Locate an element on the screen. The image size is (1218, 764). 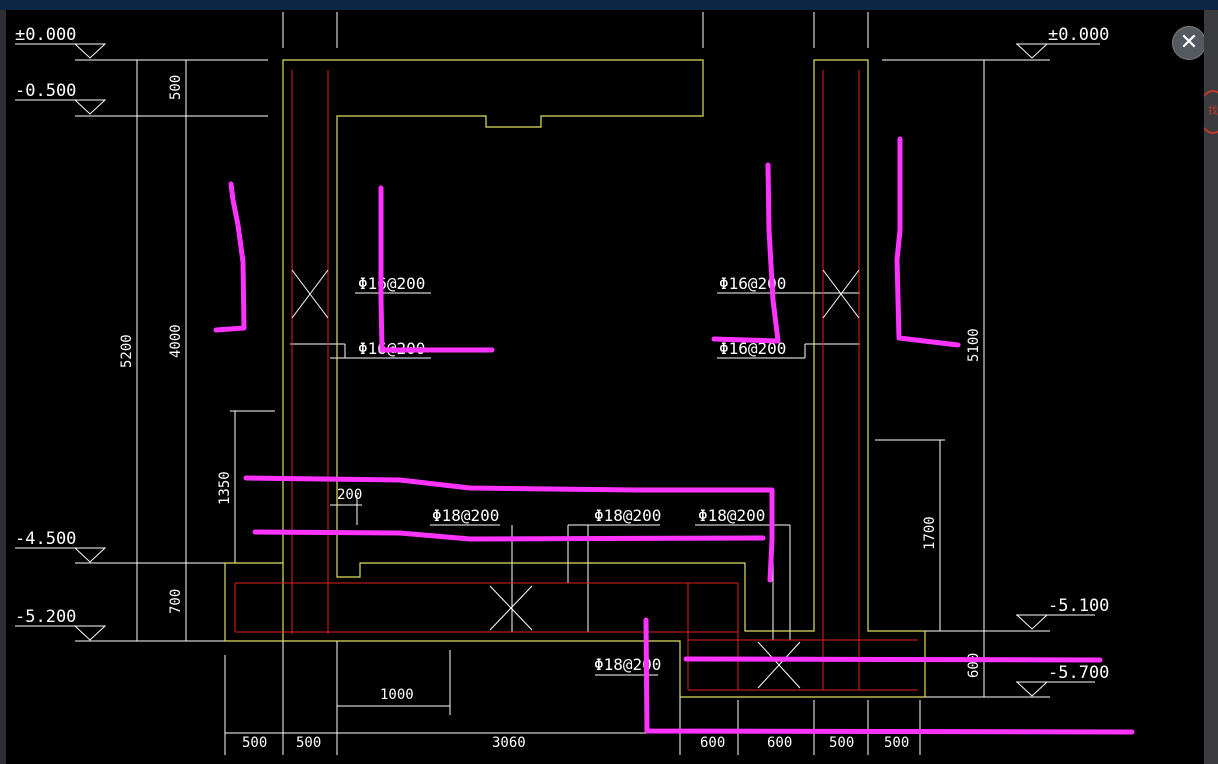
dimension-label: 1000 is located at coordinates (397, 695).